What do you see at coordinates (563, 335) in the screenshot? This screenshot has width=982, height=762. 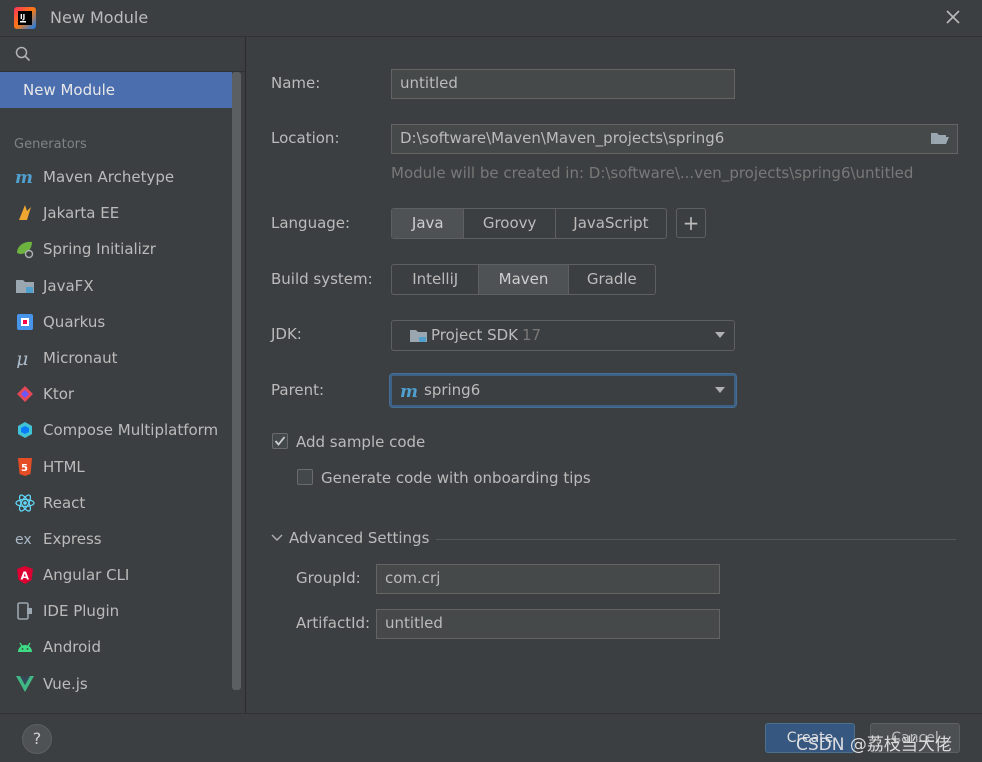 I see `jdk-dropdown: Project SDK 17` at bounding box center [563, 335].